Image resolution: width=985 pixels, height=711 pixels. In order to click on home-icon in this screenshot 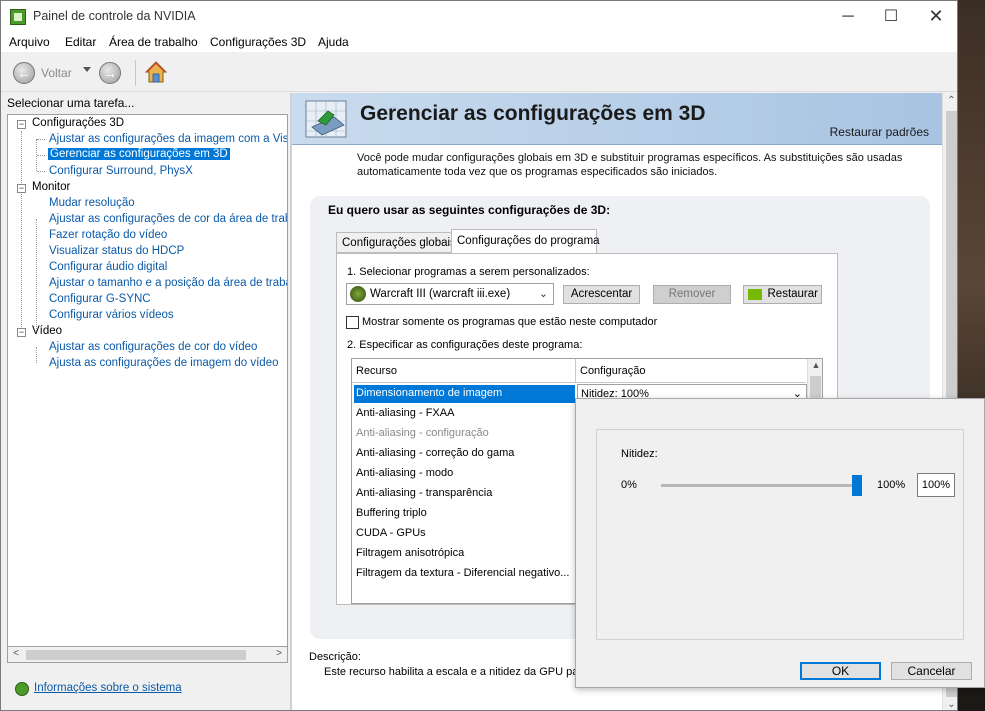, I will do `click(156, 72)`.